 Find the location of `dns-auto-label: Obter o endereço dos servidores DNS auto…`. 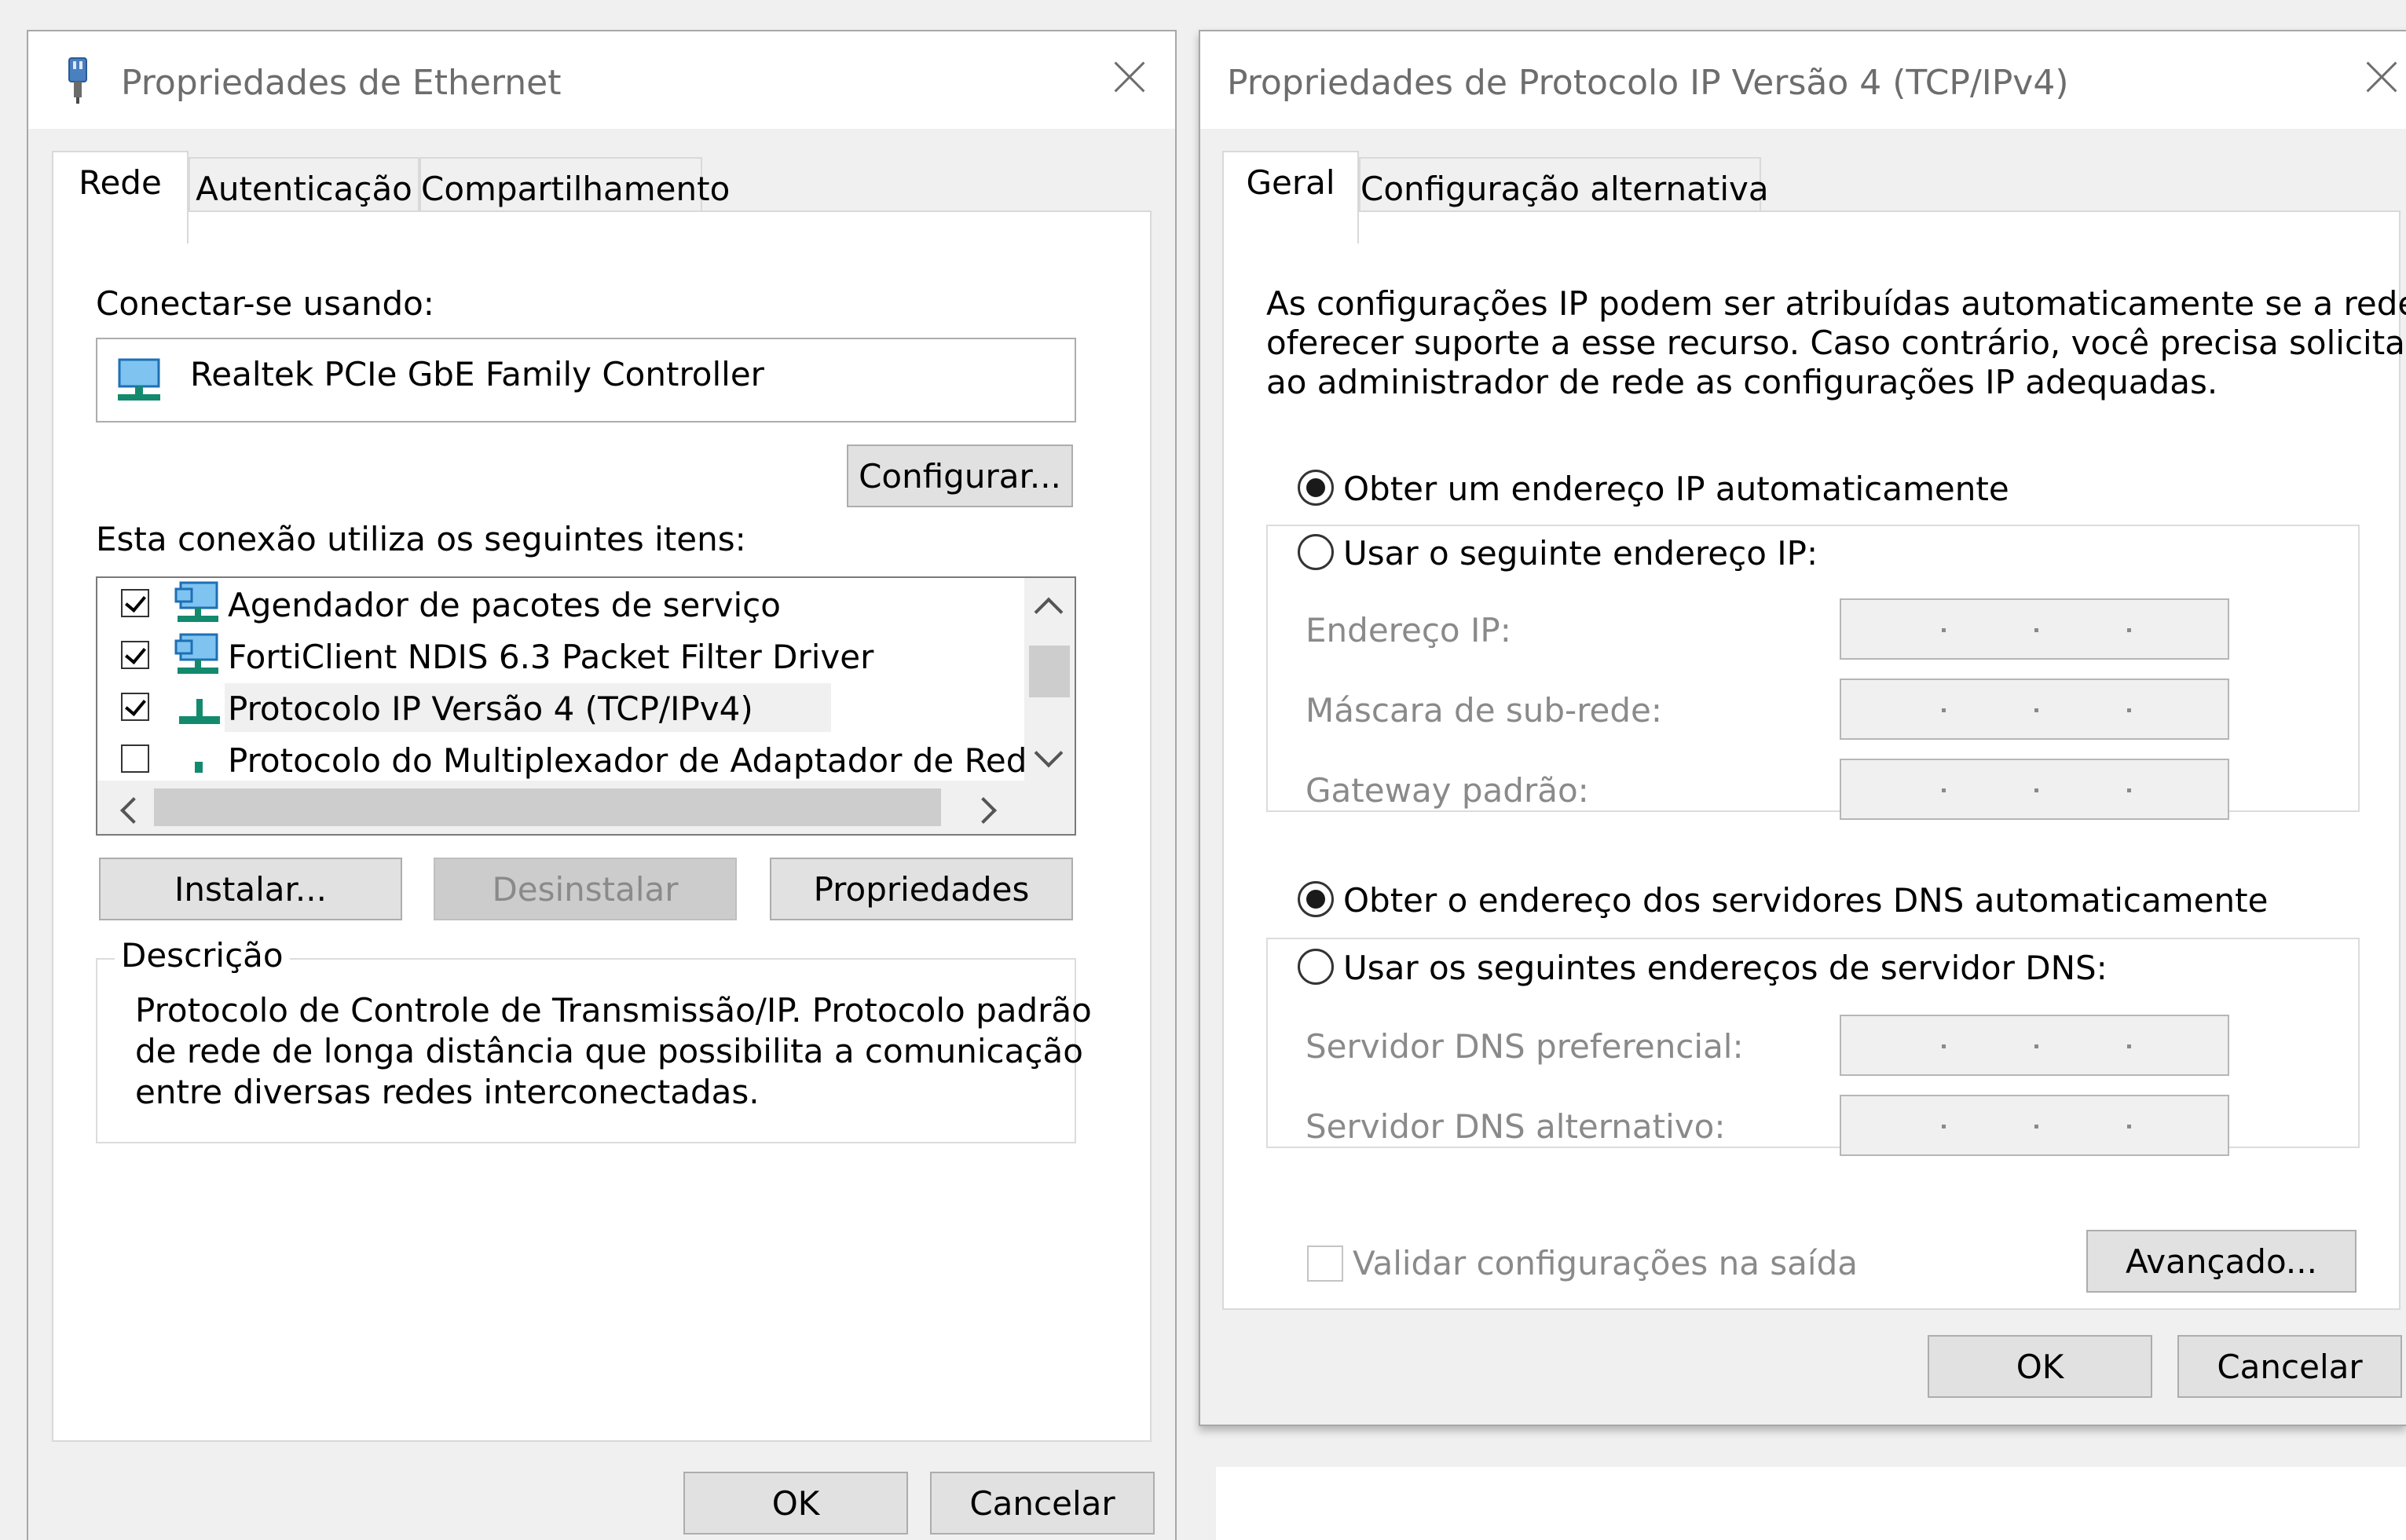

dns-auto-label: Obter o endereço dos servidores DNS auto… is located at coordinates (1805, 900).